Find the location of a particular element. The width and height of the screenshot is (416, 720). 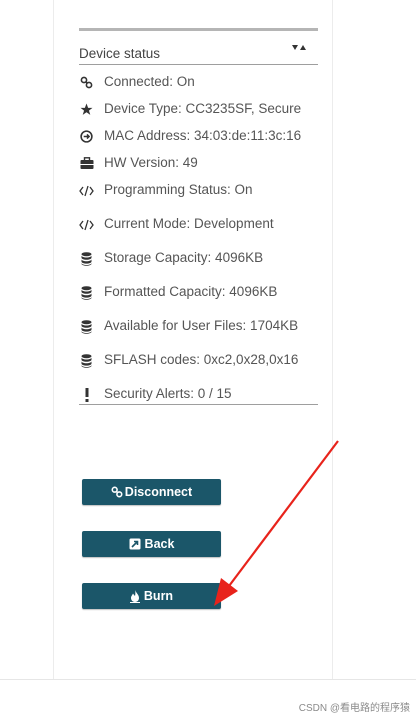

status-item-label: SFLASH codes: 0xc2,0x28,0x16 is located at coordinates (201, 359).